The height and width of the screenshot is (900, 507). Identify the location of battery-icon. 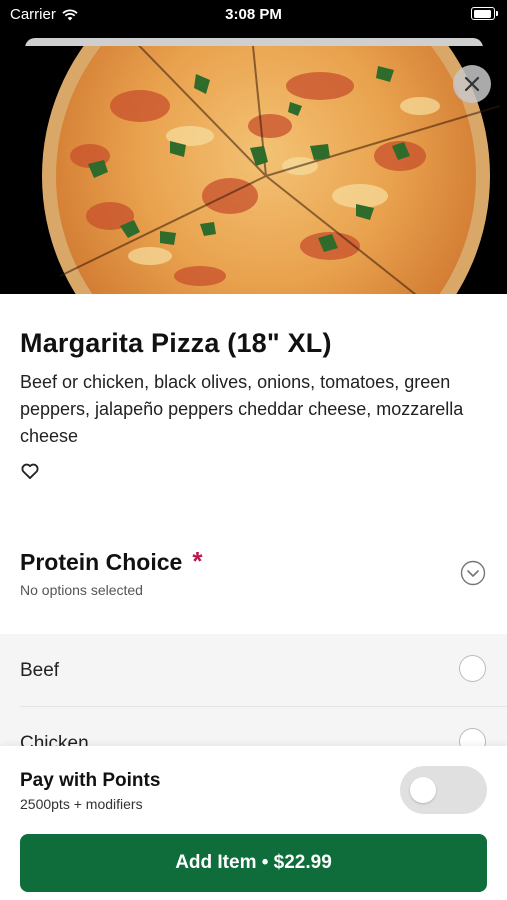
(484, 13).